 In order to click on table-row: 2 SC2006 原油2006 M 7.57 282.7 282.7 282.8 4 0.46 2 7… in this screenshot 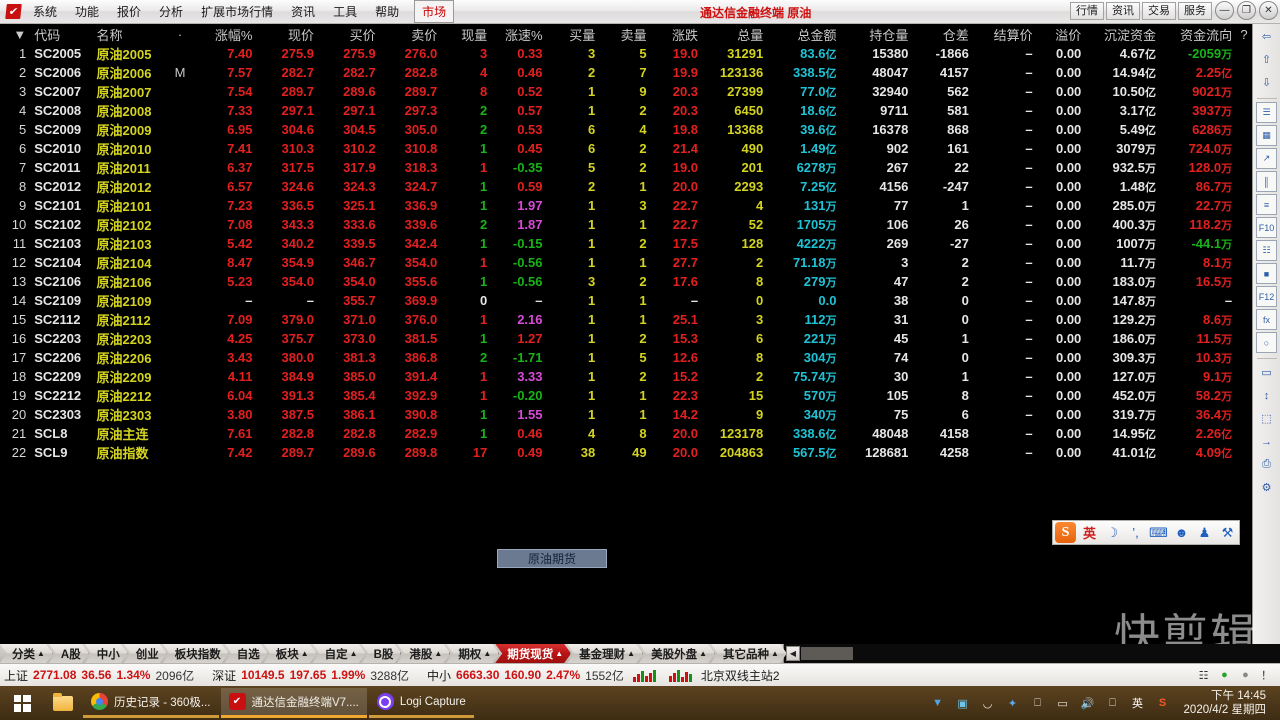, I will do `click(626, 72)`.